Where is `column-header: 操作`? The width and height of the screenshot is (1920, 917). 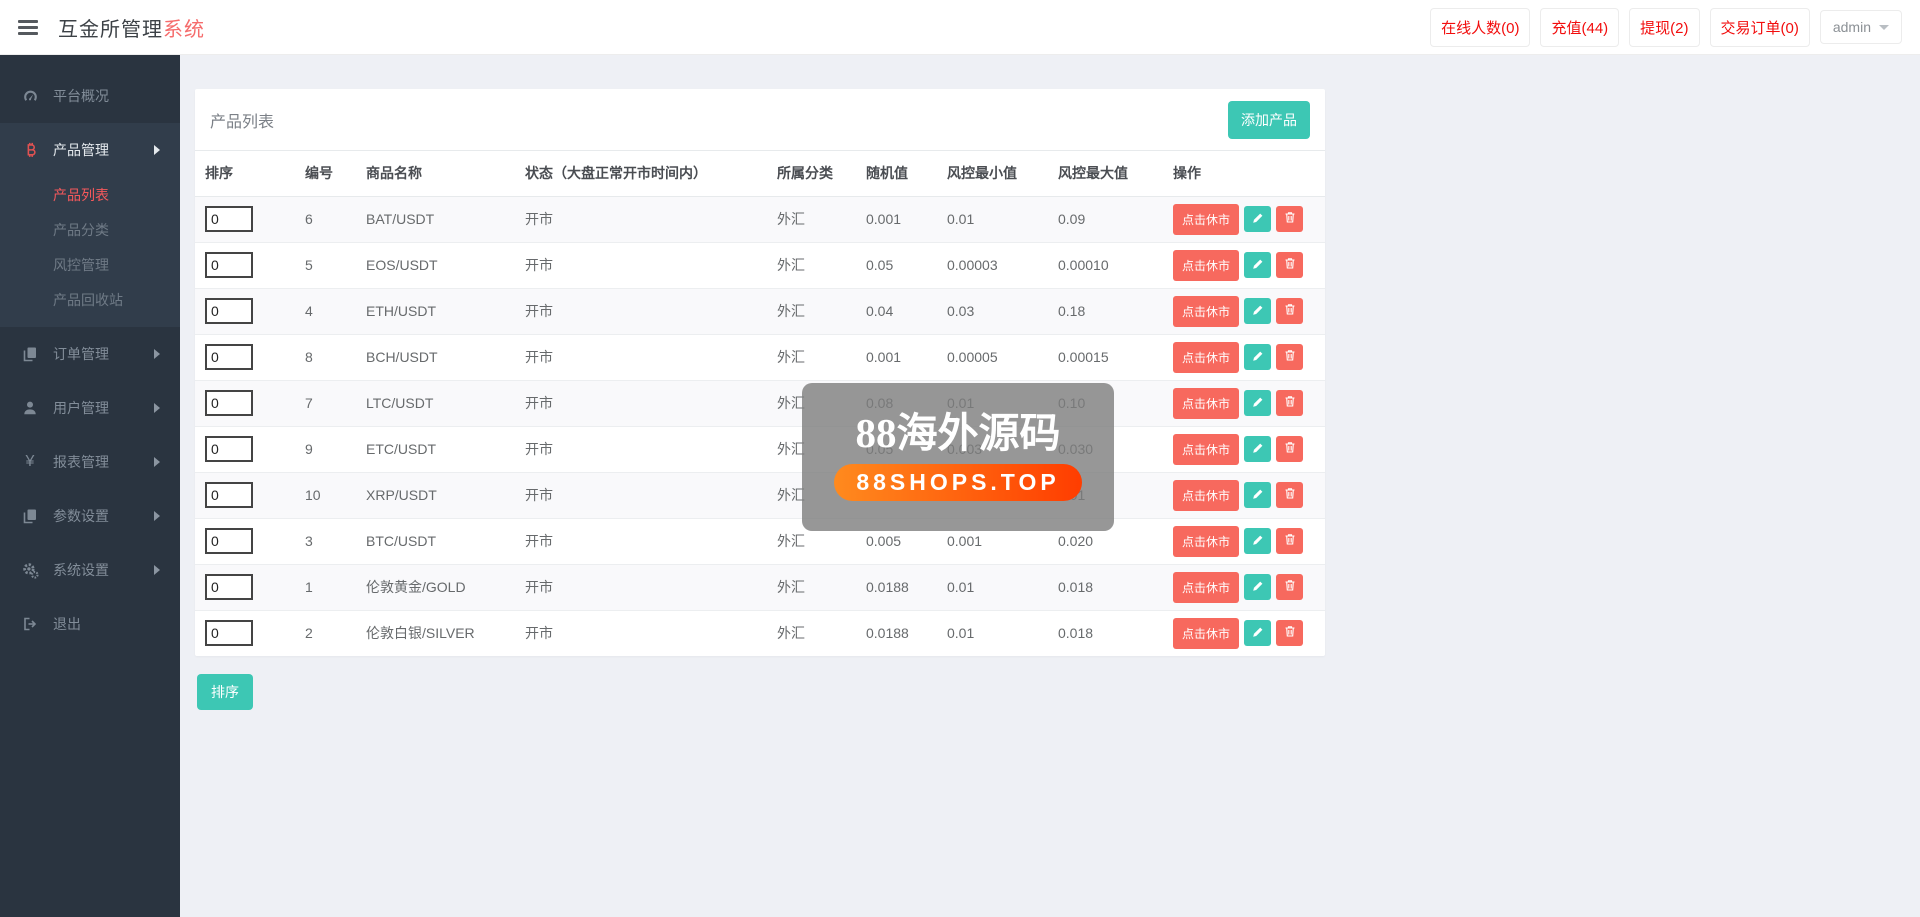 column-header: 操作 is located at coordinates (1244, 174).